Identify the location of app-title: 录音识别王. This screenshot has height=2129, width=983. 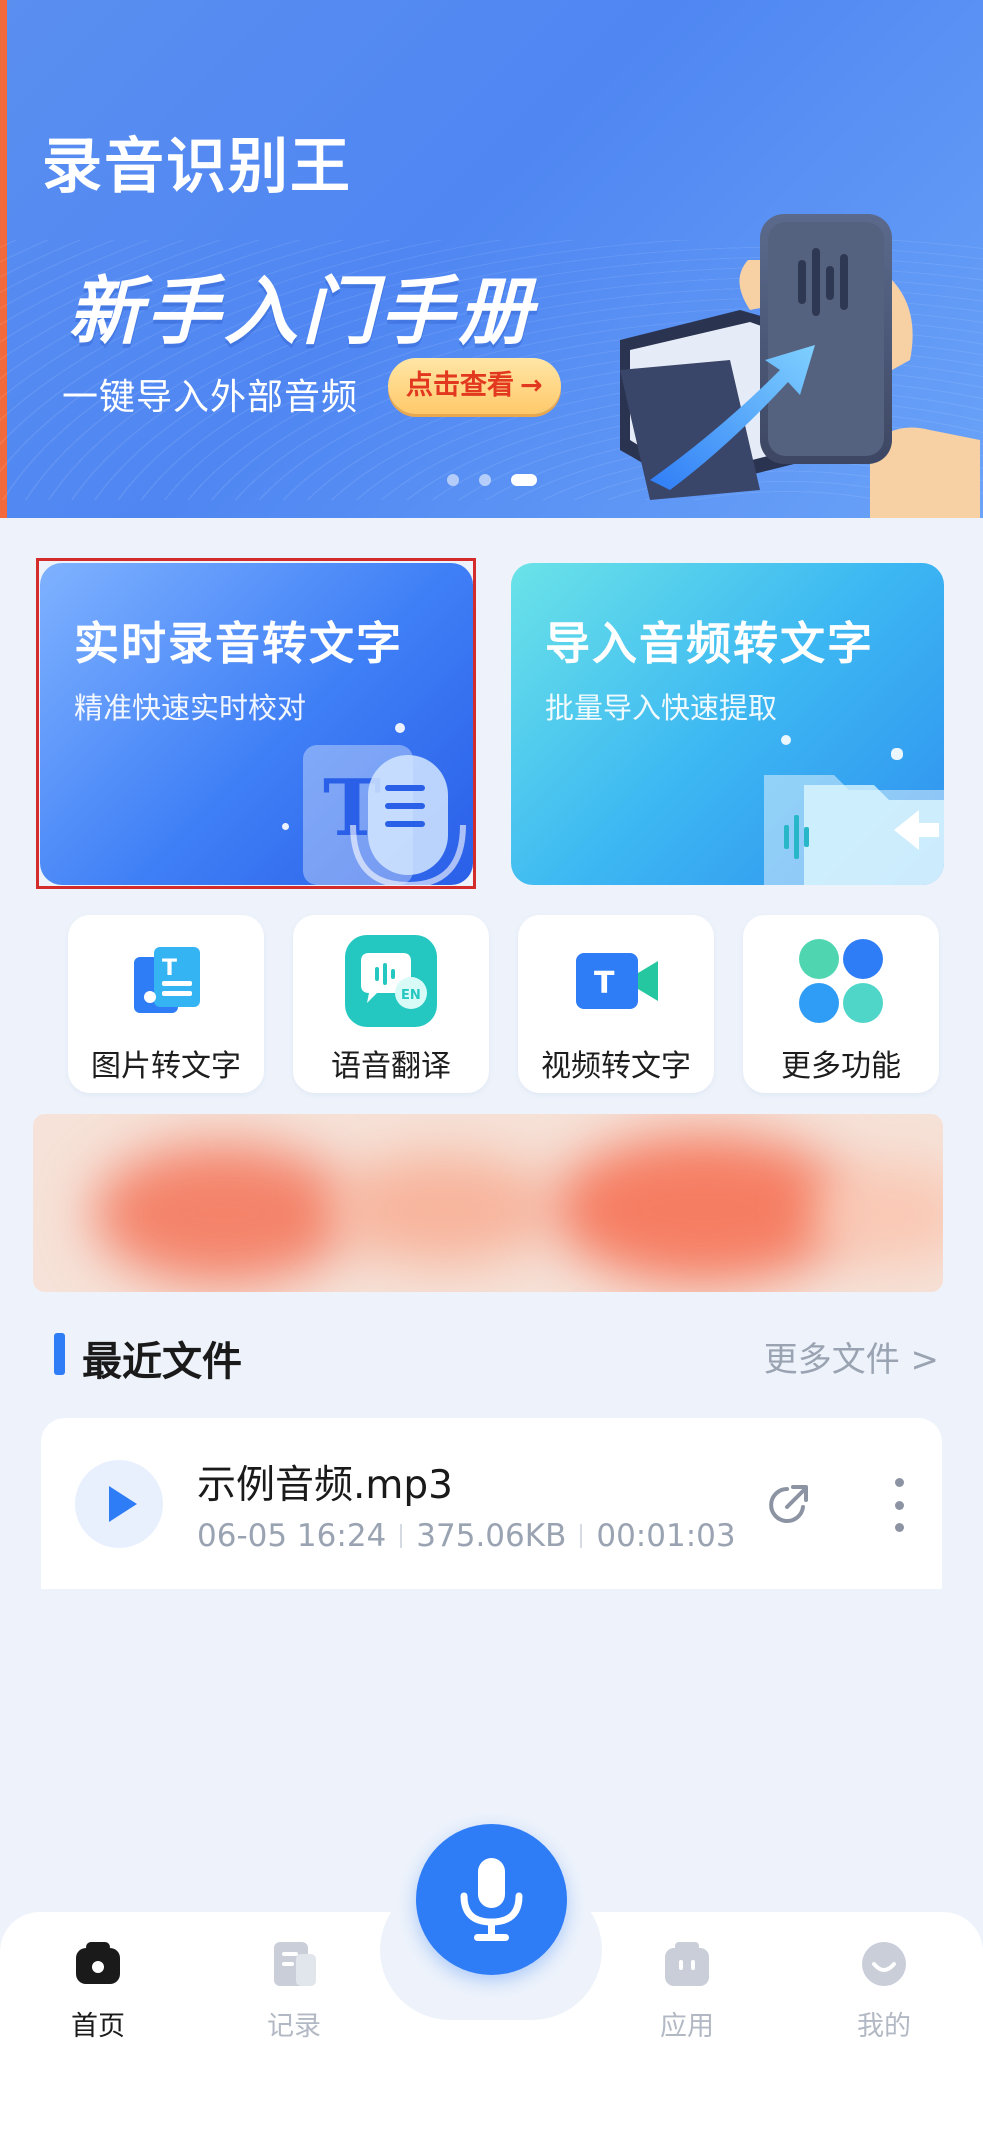
(197, 167).